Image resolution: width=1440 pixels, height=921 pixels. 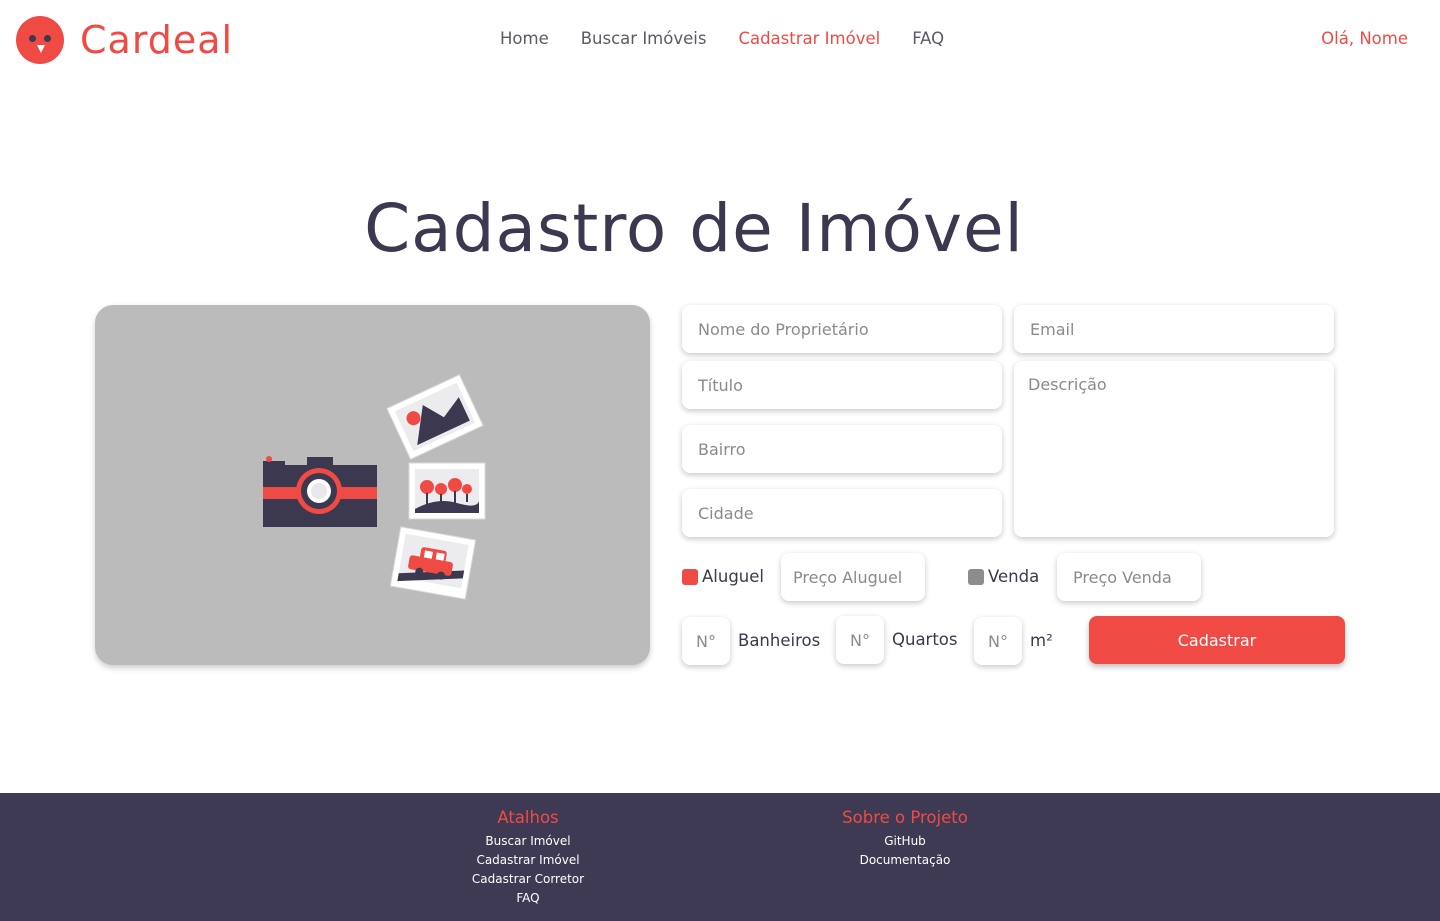 What do you see at coordinates (1014, 576) in the screenshot?
I see `sale-label: Venda` at bounding box center [1014, 576].